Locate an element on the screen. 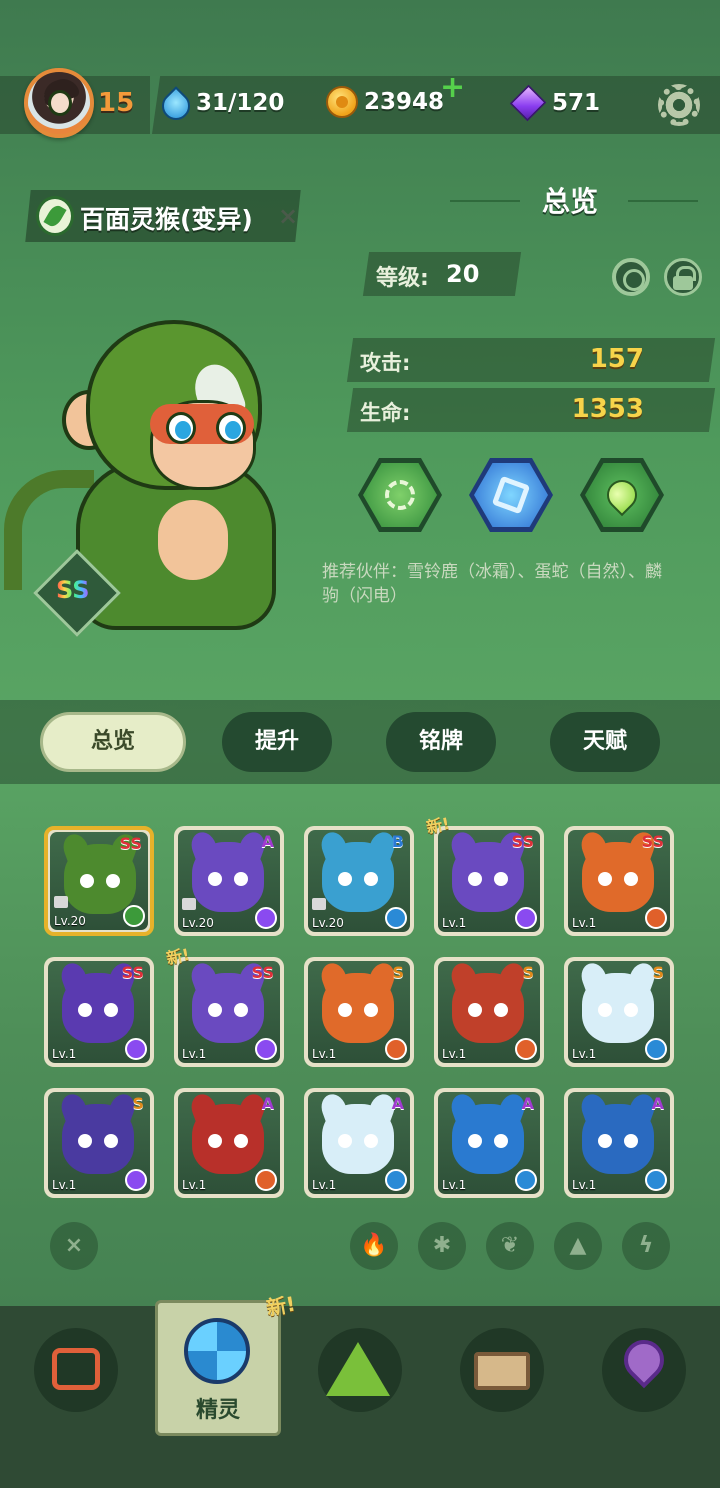 The image size is (720, 1488). tab-upgrade: 提升 is located at coordinates (277, 742).